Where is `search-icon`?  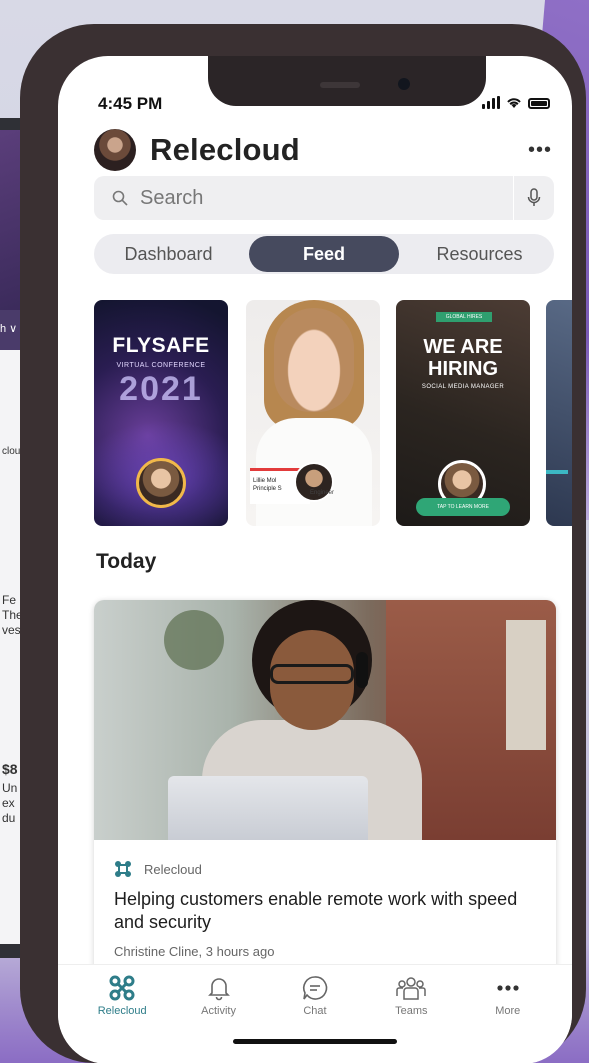
search-icon is located at coordinates (120, 198).